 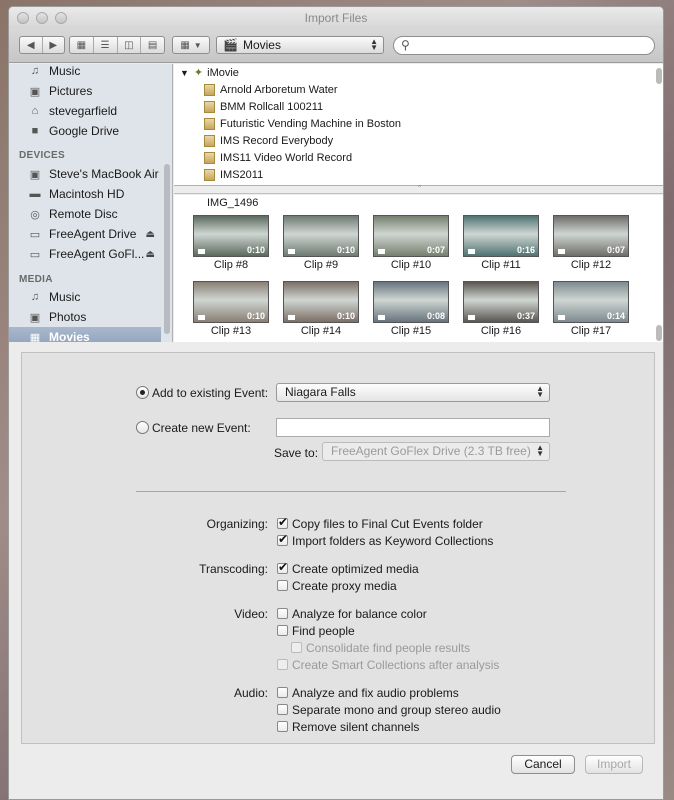 I want to click on save-to-select: FreeAgent GoFlex Drive (2.3 TB free) ▲ ▼, so click(x=436, y=451).